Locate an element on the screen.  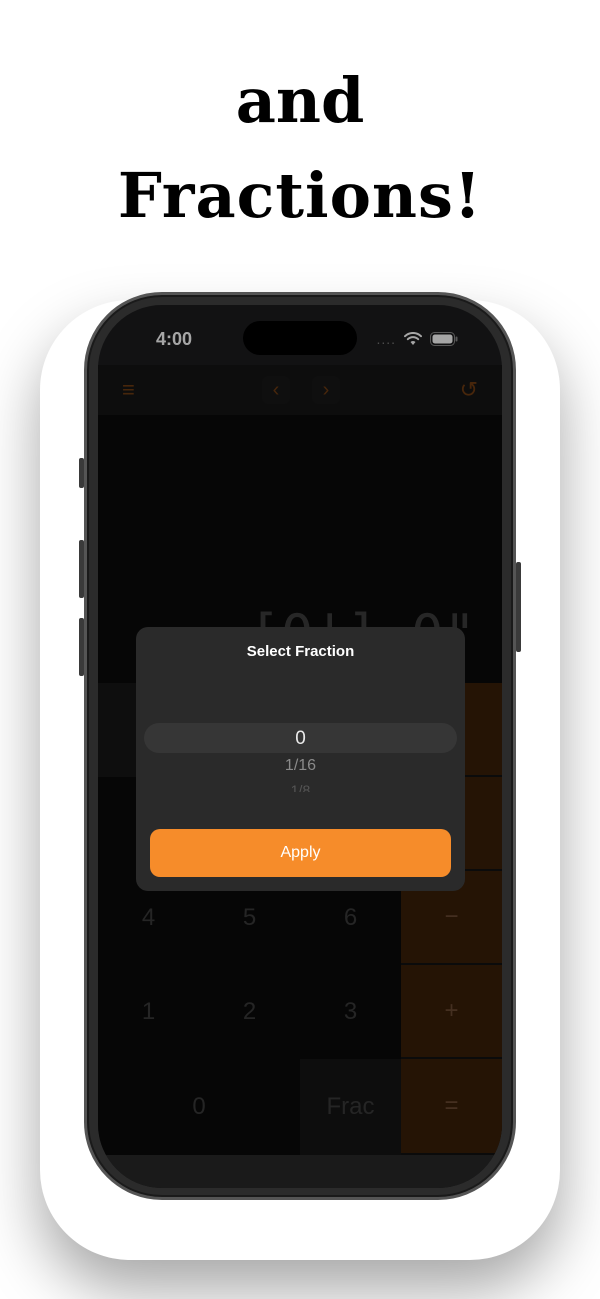
picker-option: 1/16 is located at coordinates (300, 766).